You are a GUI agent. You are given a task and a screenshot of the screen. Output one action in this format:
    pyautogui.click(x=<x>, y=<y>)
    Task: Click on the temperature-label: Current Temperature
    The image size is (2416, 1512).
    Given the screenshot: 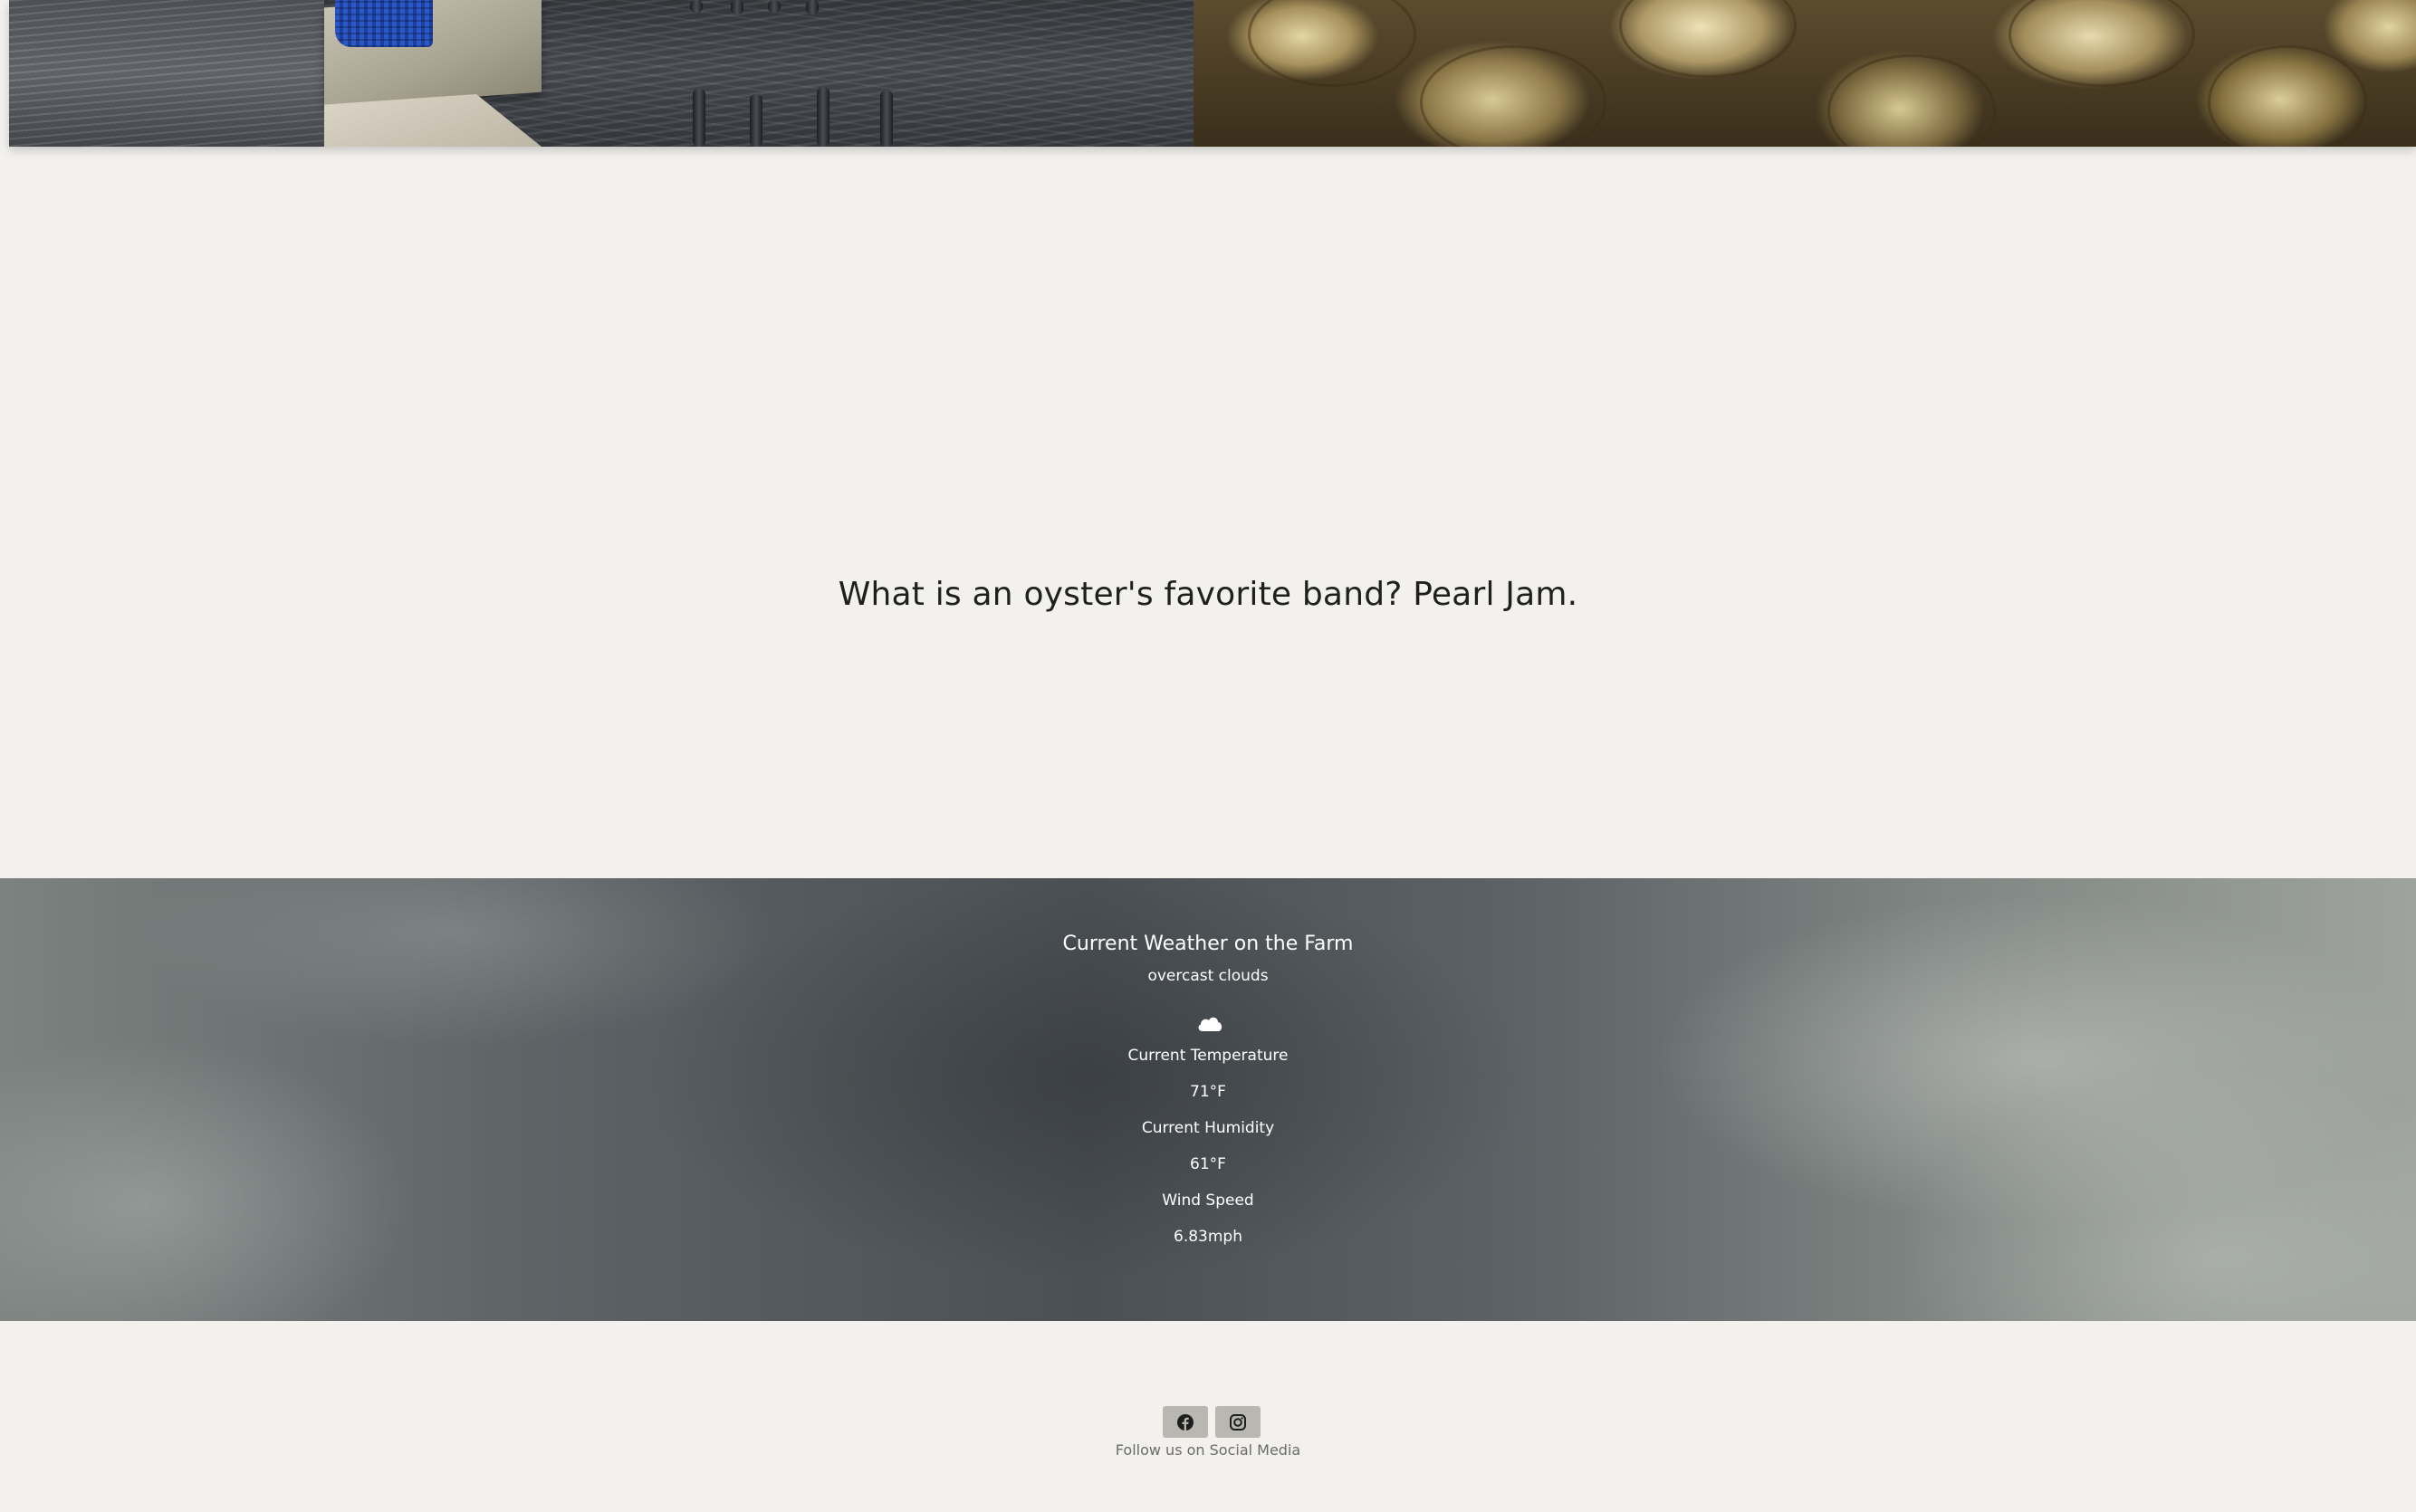 What is the action you would take?
    pyautogui.click(x=1208, y=1056)
    